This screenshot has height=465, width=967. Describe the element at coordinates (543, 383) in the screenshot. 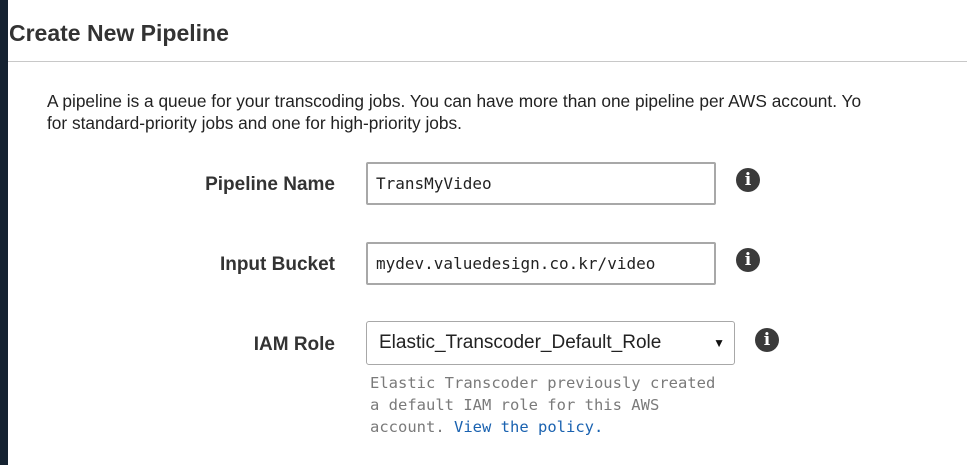

I see `help-line-1: Elastic Transcoder previously created` at that location.